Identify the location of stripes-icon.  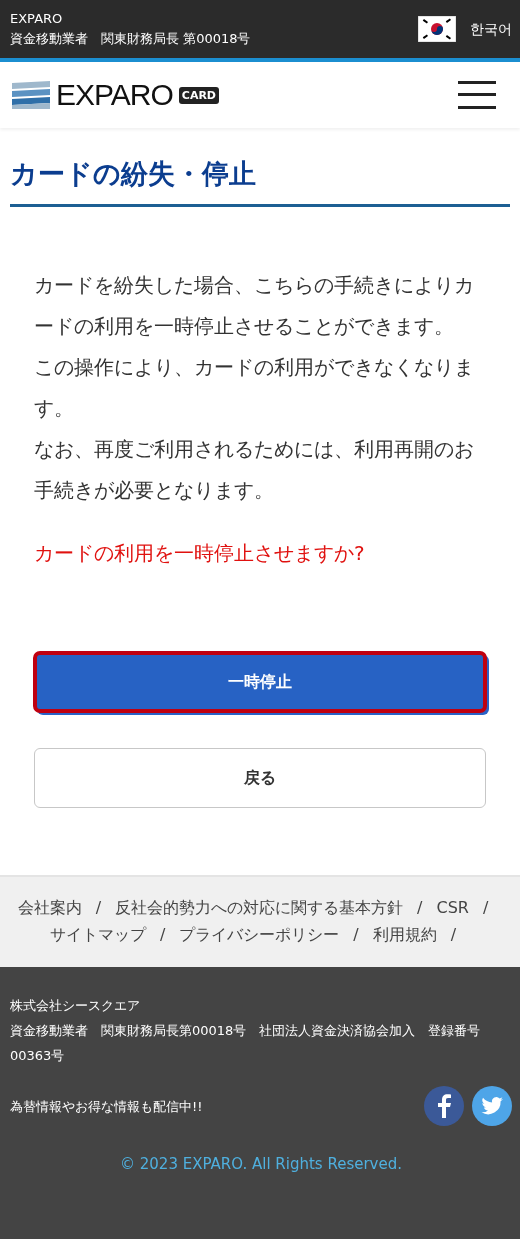
(31, 95).